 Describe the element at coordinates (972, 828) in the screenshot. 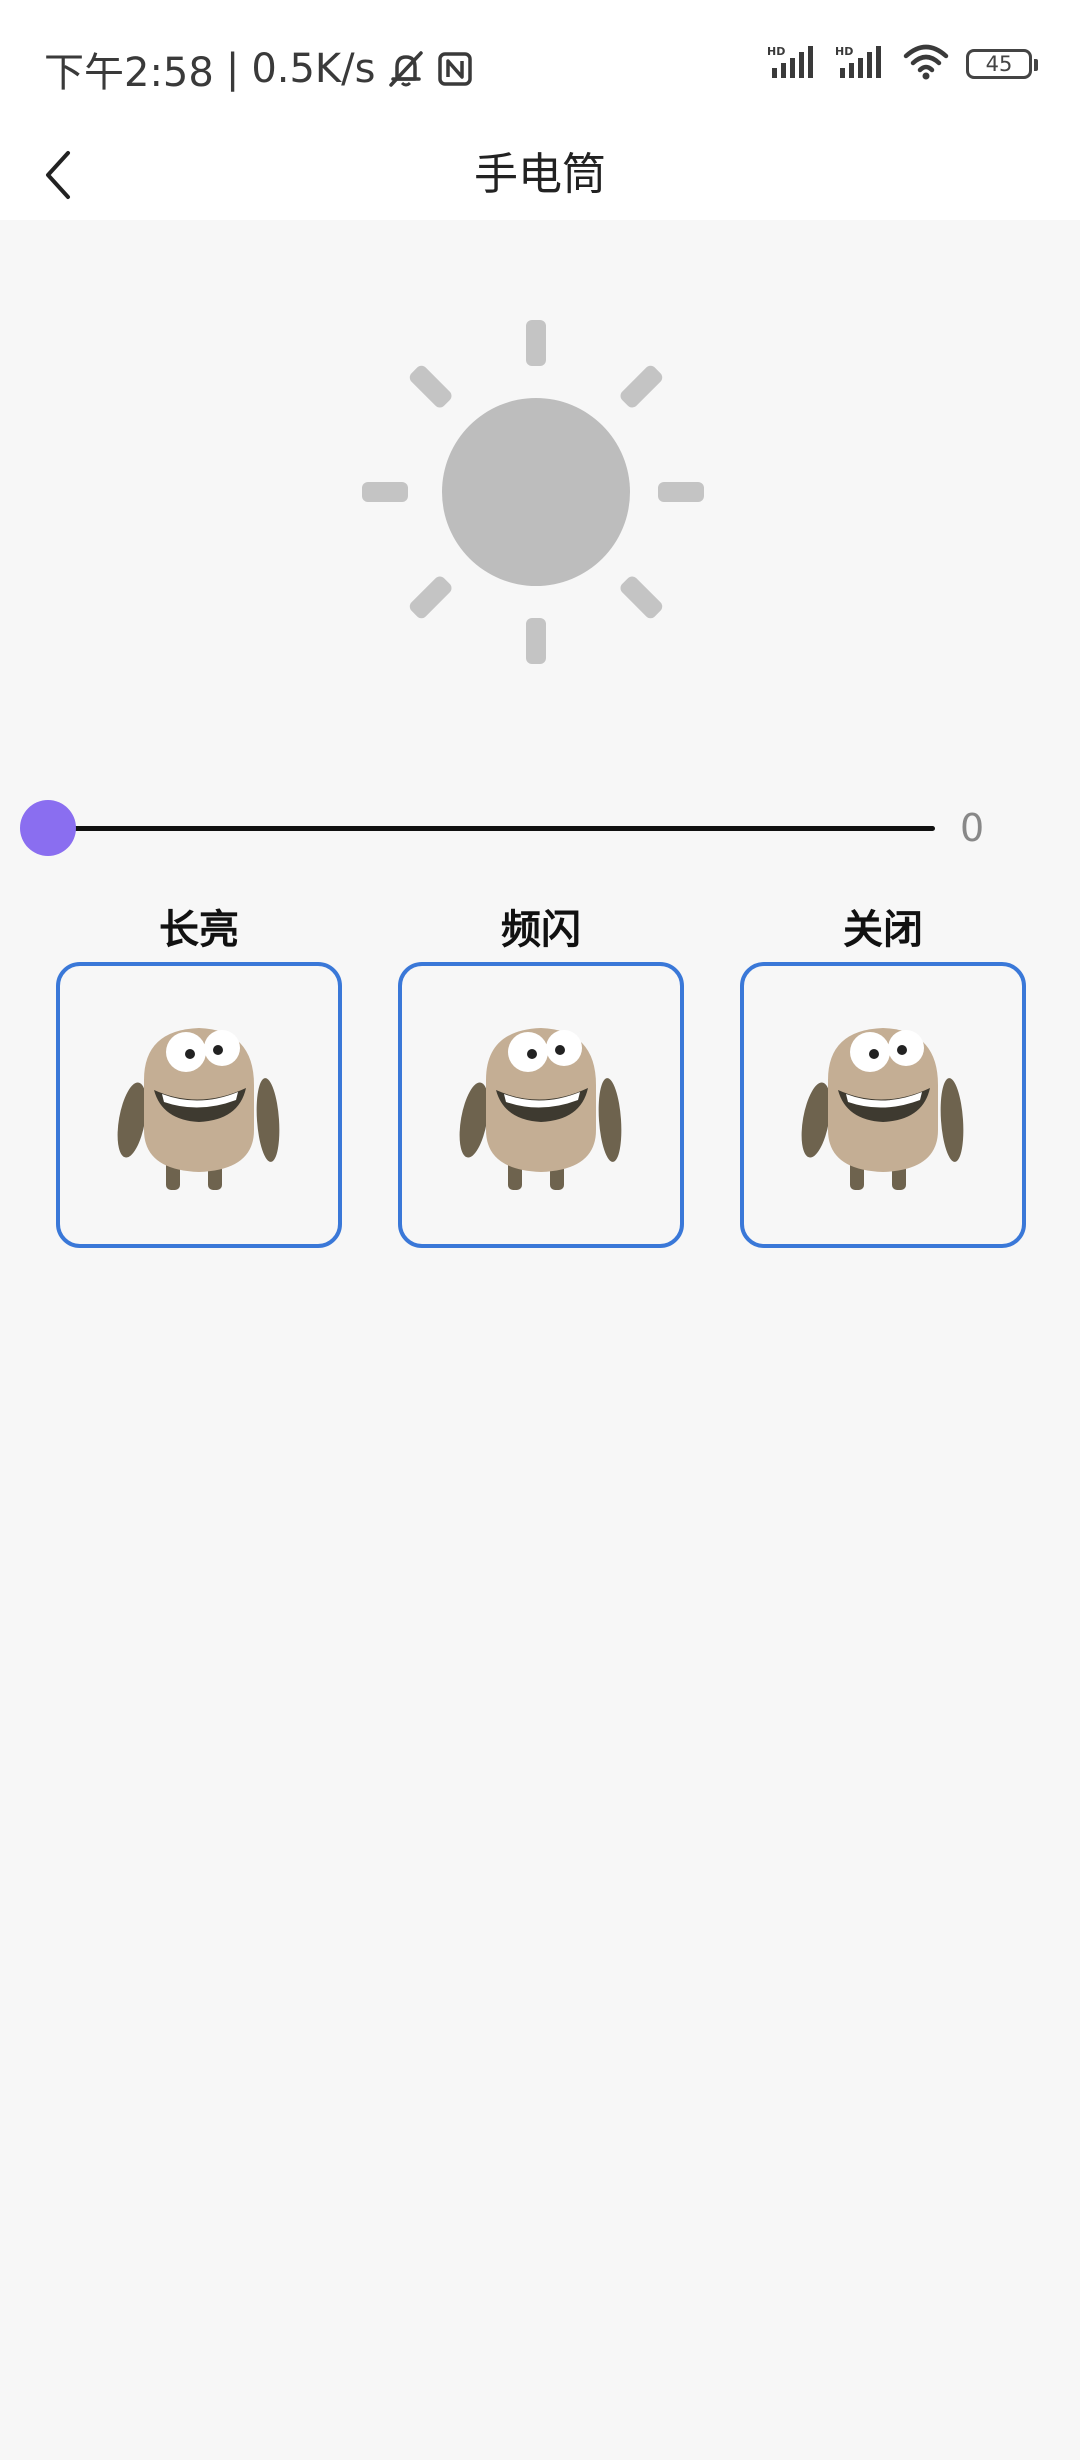

I see `brightness-value: 0` at that location.